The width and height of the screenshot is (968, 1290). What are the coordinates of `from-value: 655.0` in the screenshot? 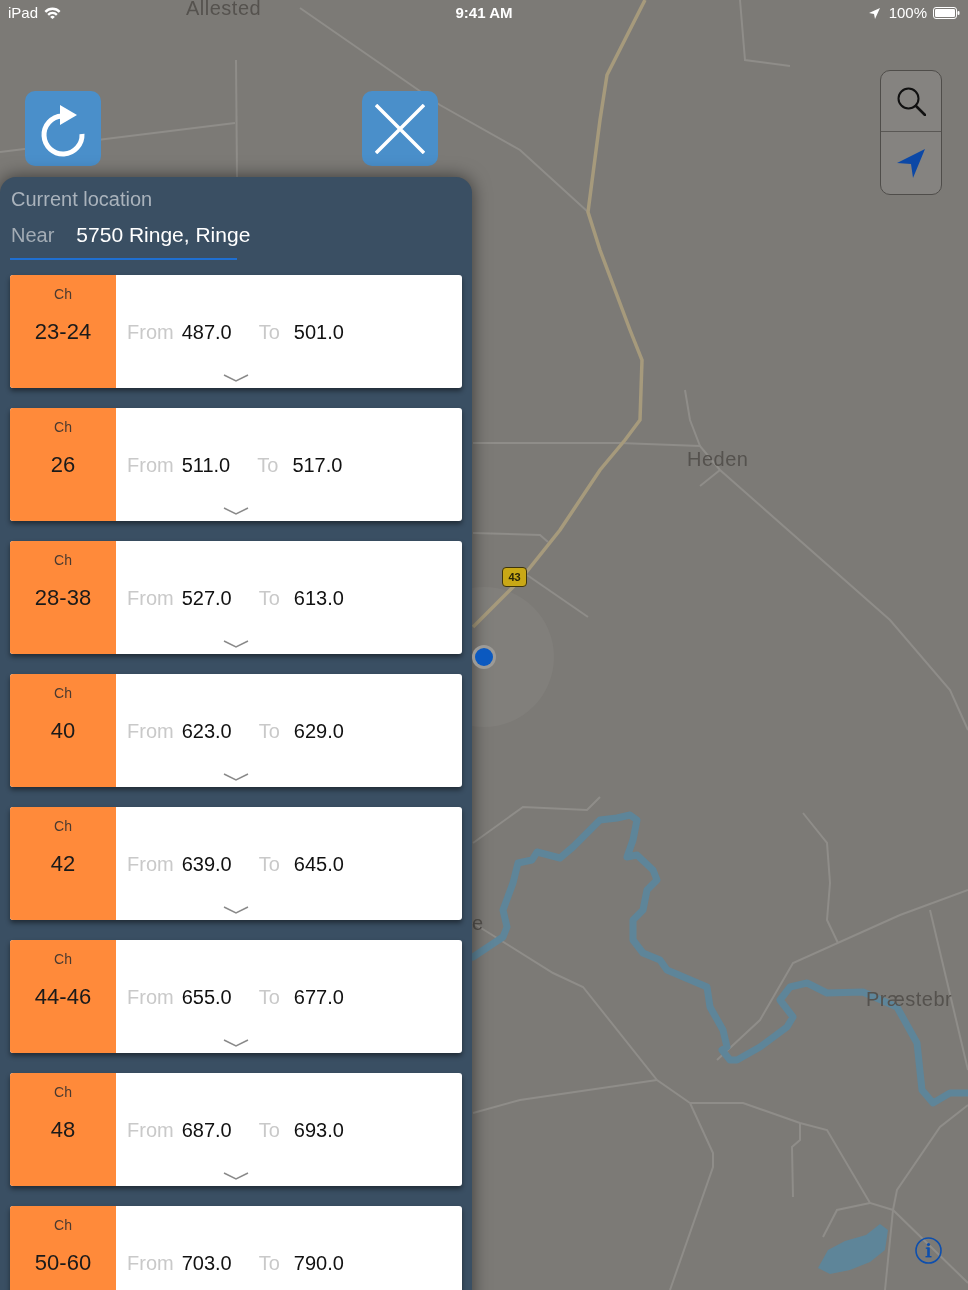 It's located at (206, 997).